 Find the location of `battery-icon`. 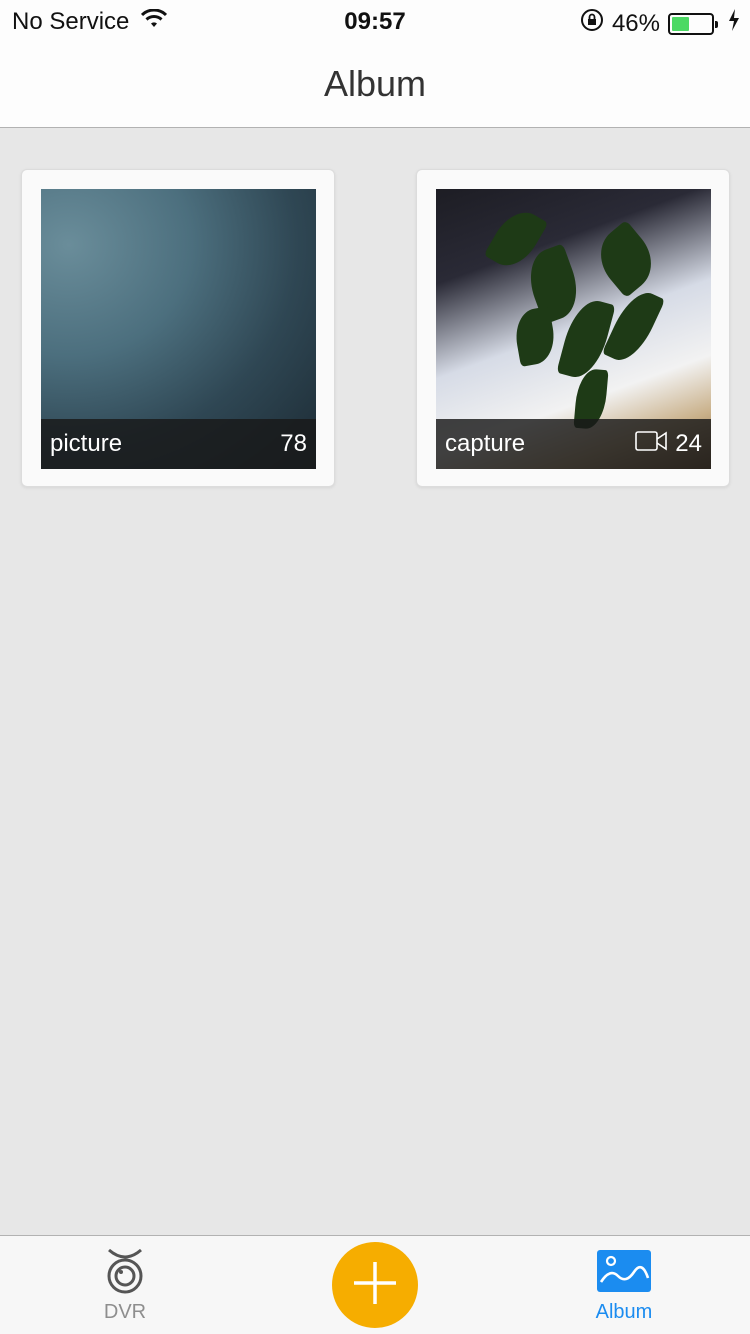

battery-icon is located at coordinates (693, 23).